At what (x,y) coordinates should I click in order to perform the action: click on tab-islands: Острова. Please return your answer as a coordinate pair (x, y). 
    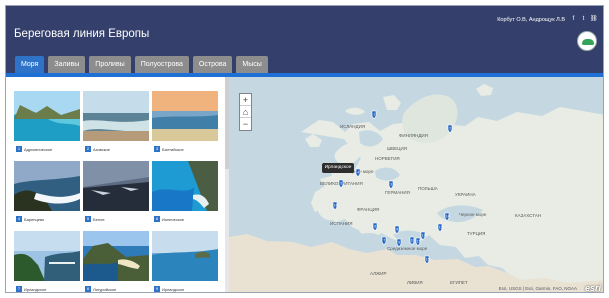
    Looking at the image, I should click on (212, 64).